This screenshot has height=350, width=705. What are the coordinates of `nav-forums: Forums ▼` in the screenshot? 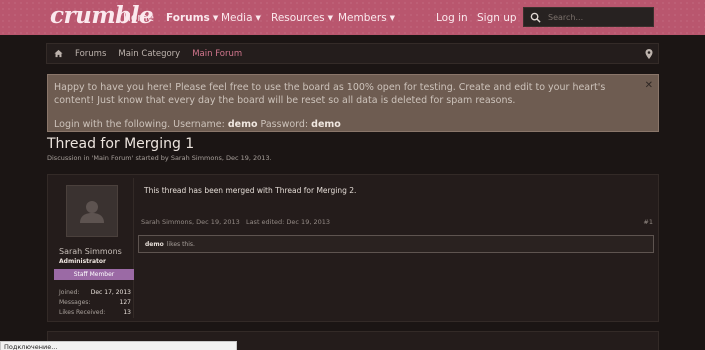 It's located at (192, 17).